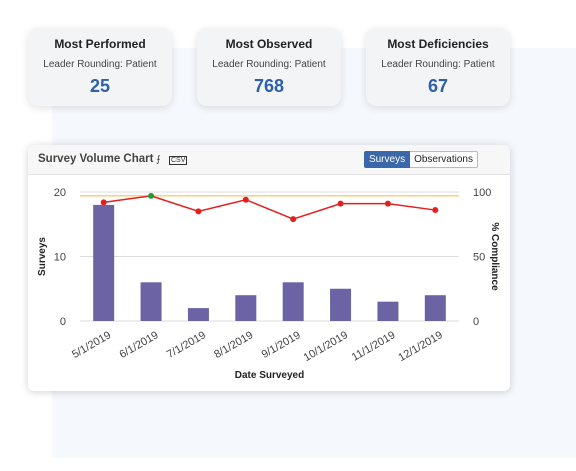 This screenshot has width=576, height=471. What do you see at coordinates (438, 44) in the screenshot?
I see `stat-title: Most Deficiencies` at bounding box center [438, 44].